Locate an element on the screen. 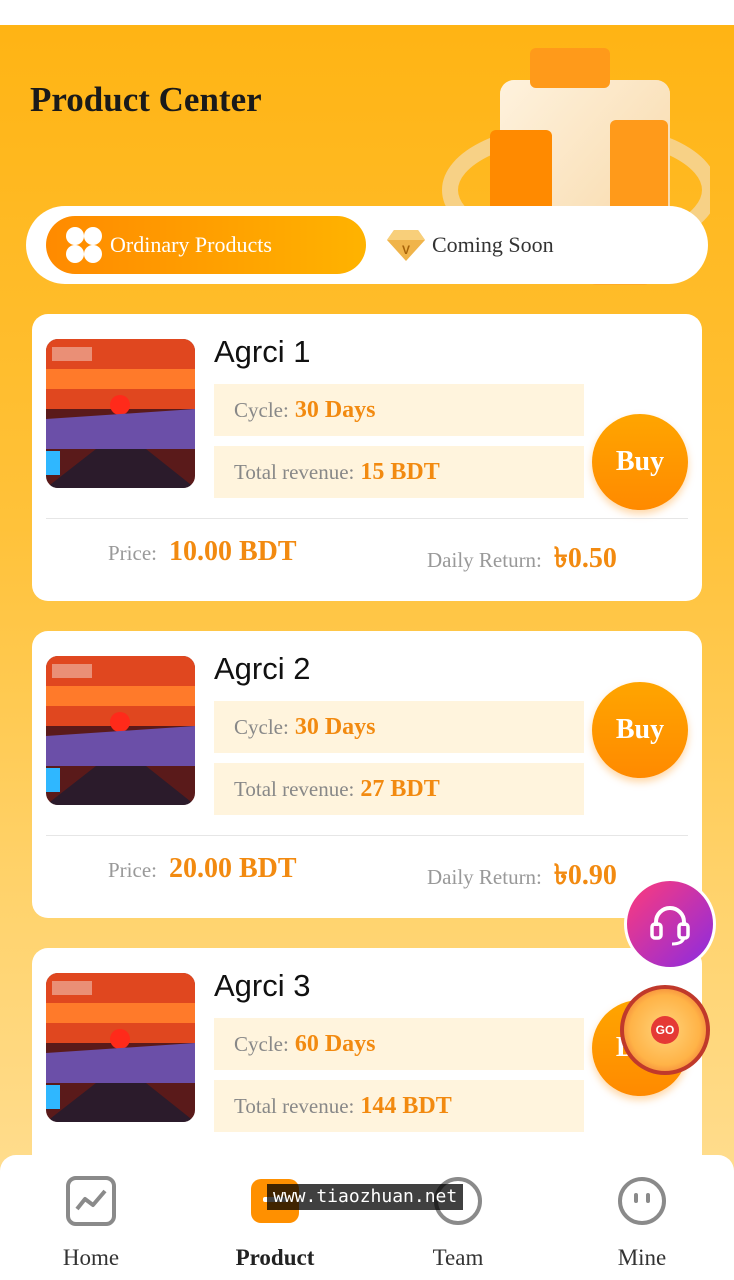 Image resolution: width=734 pixels, height=1280 pixels. daily-return-value: ৳0.90 is located at coordinates (585, 875).